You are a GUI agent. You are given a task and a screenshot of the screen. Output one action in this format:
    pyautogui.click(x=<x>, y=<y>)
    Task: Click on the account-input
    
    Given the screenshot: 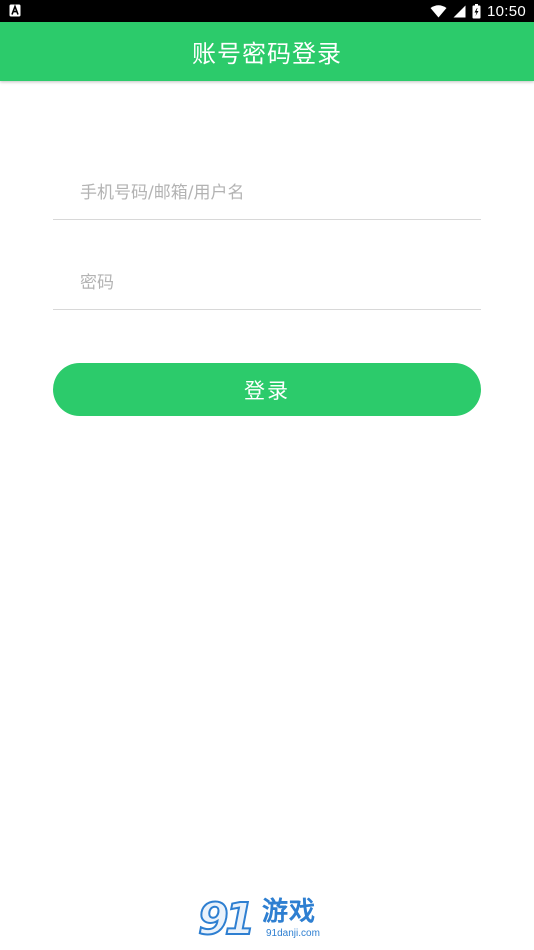 What is the action you would take?
    pyautogui.click(x=267, y=193)
    